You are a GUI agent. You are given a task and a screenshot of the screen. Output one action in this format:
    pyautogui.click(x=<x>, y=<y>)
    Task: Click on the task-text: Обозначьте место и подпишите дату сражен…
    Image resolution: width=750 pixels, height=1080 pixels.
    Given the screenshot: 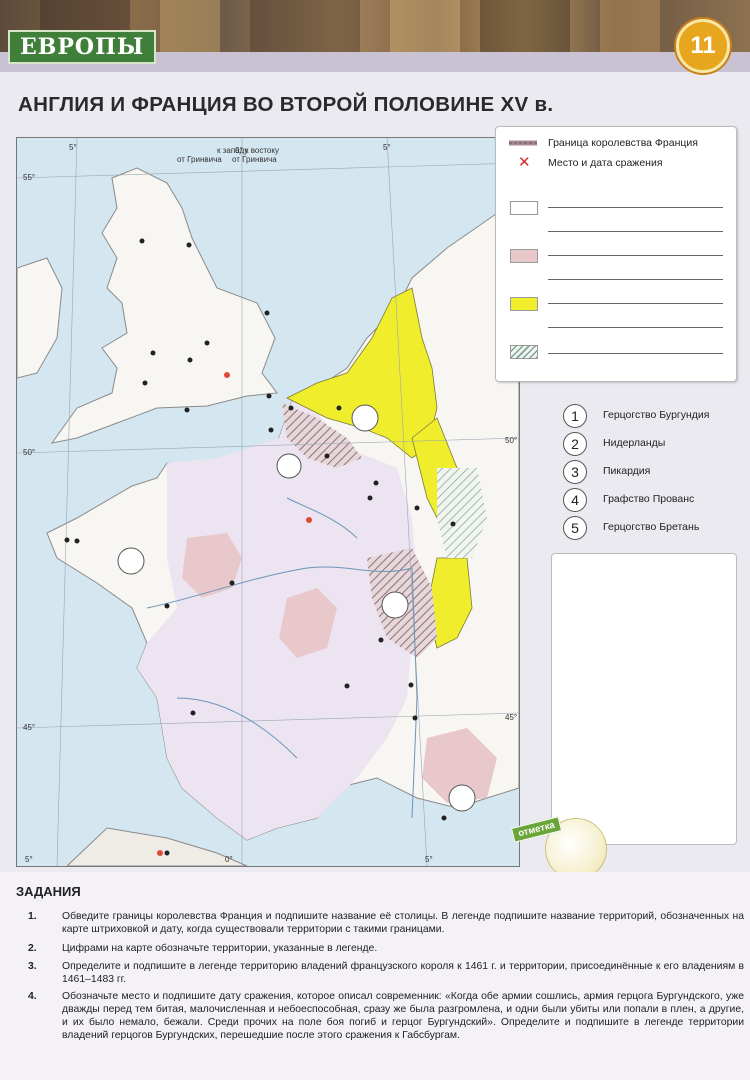 What is the action you would take?
    pyautogui.click(x=403, y=1016)
    